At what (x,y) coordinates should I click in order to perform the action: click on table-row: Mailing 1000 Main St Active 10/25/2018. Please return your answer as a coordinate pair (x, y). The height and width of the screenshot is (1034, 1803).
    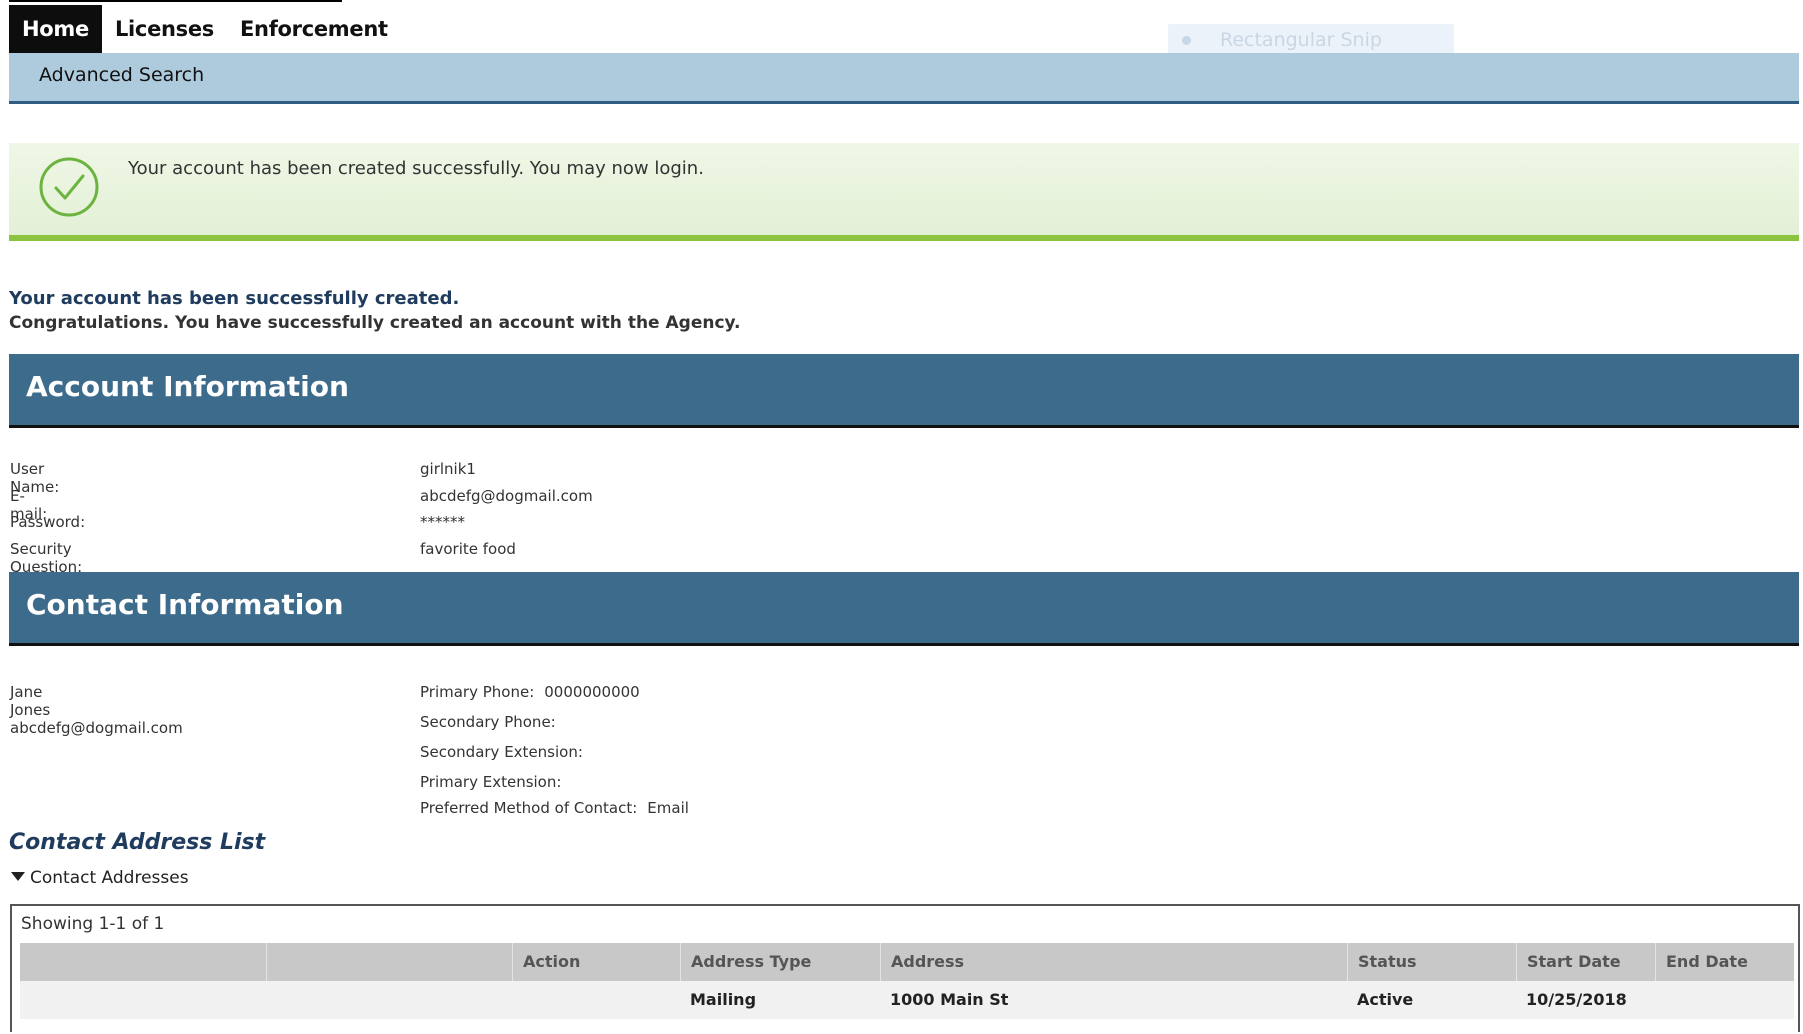
    Looking at the image, I should click on (907, 1000).